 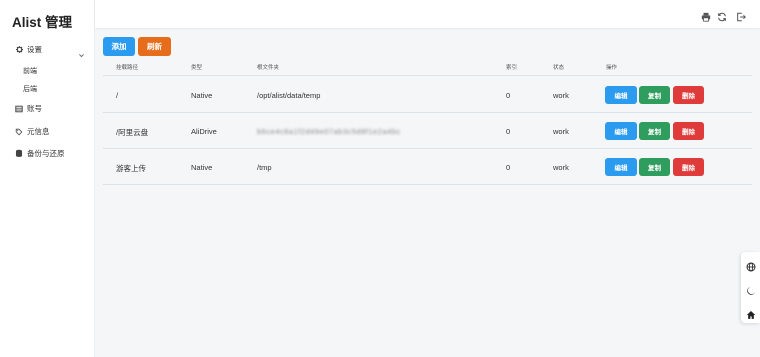 I want to click on sidebar-item-accounts: 账号, so click(x=28, y=108).